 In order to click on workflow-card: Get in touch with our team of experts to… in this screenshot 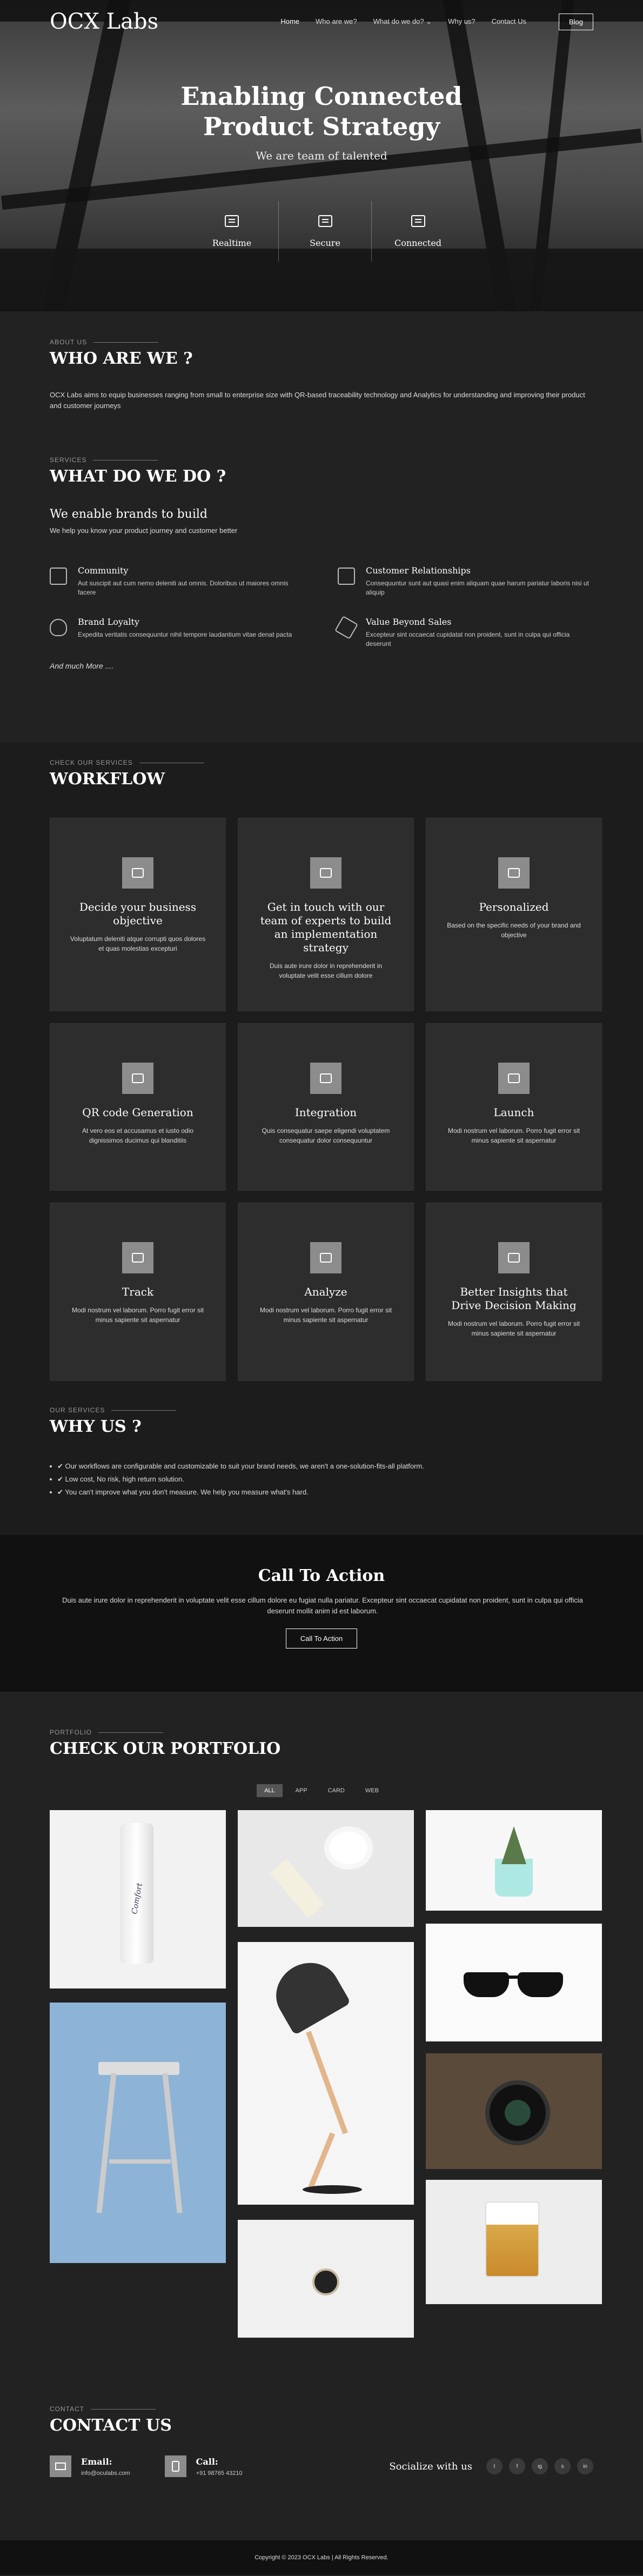, I will do `click(326, 915)`.